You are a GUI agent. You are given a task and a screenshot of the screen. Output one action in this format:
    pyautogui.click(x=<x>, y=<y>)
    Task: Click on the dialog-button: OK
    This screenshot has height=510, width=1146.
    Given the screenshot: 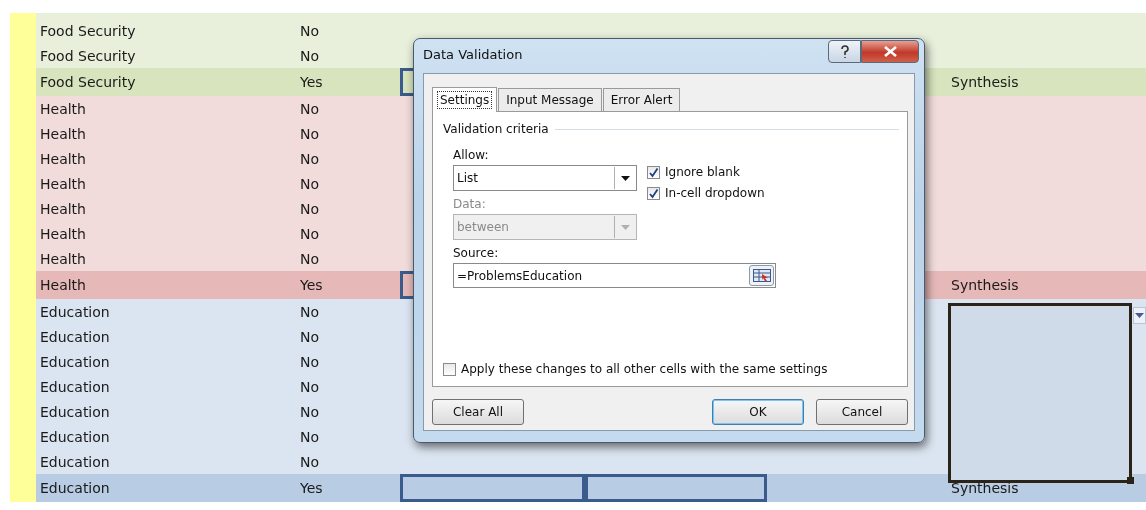 What is the action you would take?
    pyautogui.click(x=758, y=412)
    